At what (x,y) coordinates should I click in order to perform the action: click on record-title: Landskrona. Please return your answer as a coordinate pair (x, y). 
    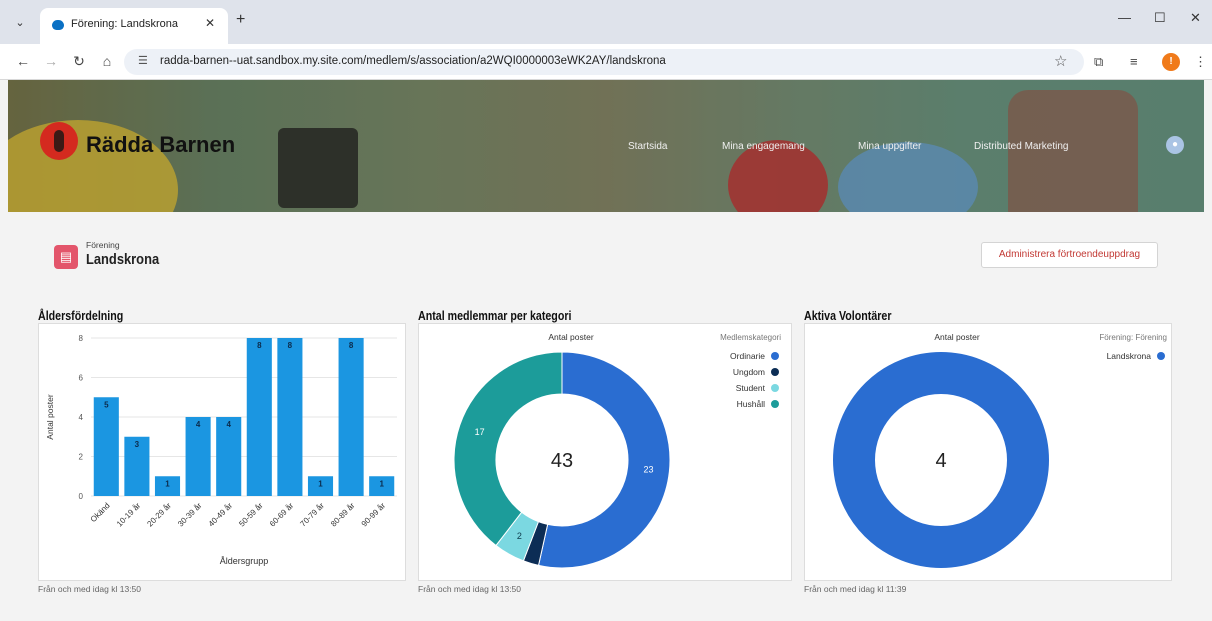
    Looking at the image, I should click on (123, 259).